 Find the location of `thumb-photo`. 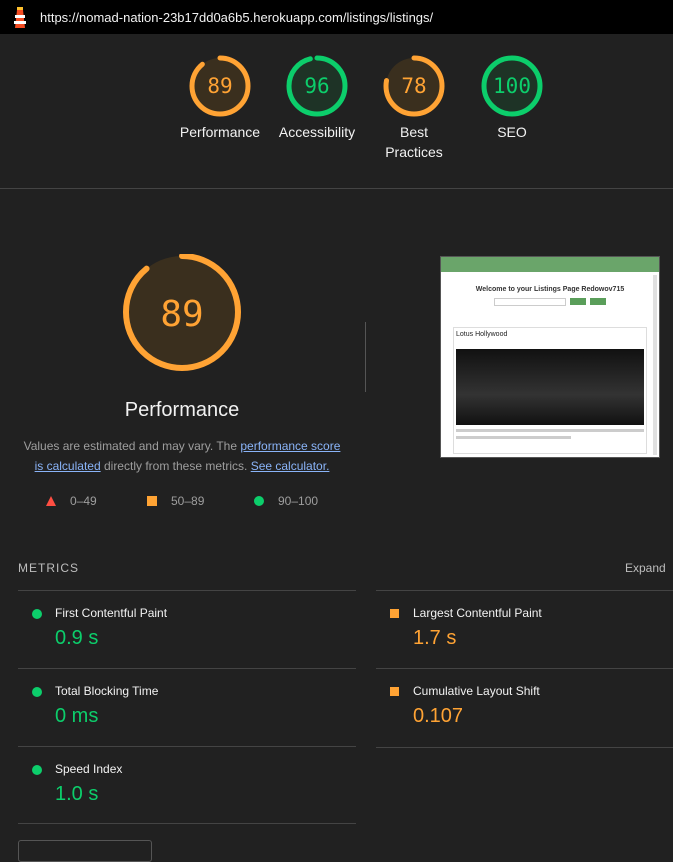

thumb-photo is located at coordinates (550, 387).